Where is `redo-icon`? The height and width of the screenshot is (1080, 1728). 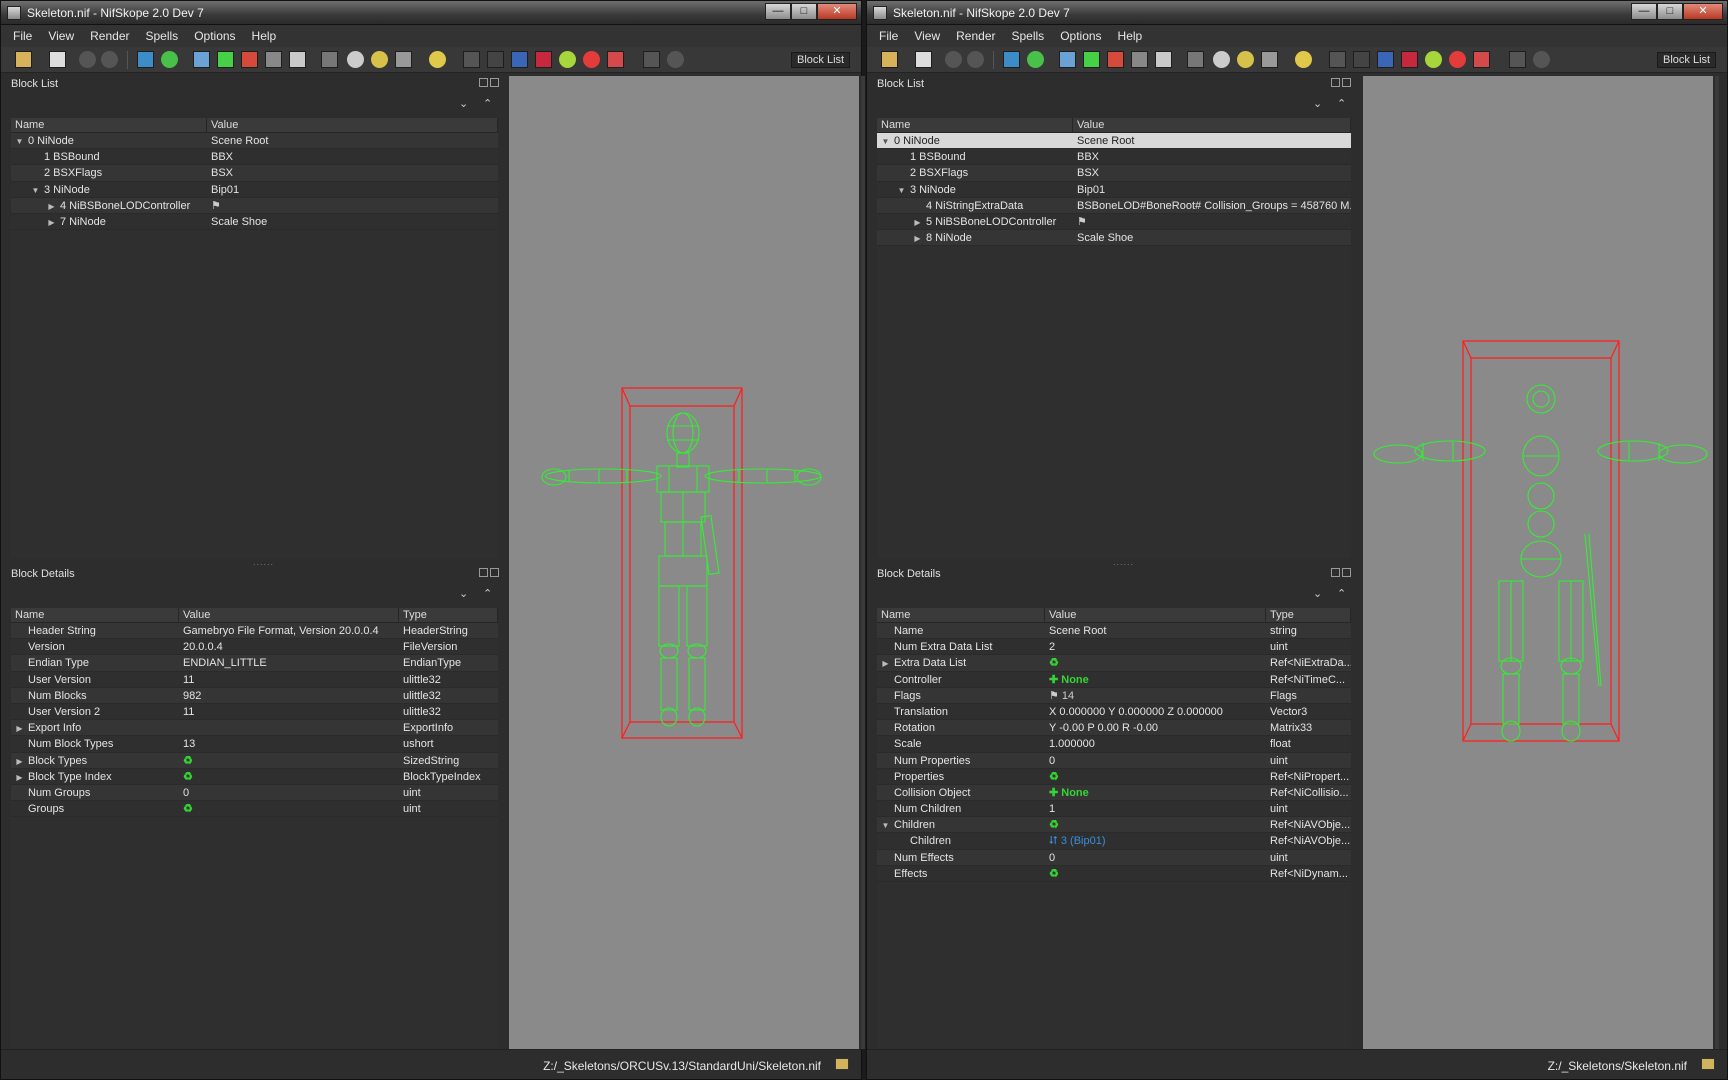
redo-icon is located at coordinates (975, 59).